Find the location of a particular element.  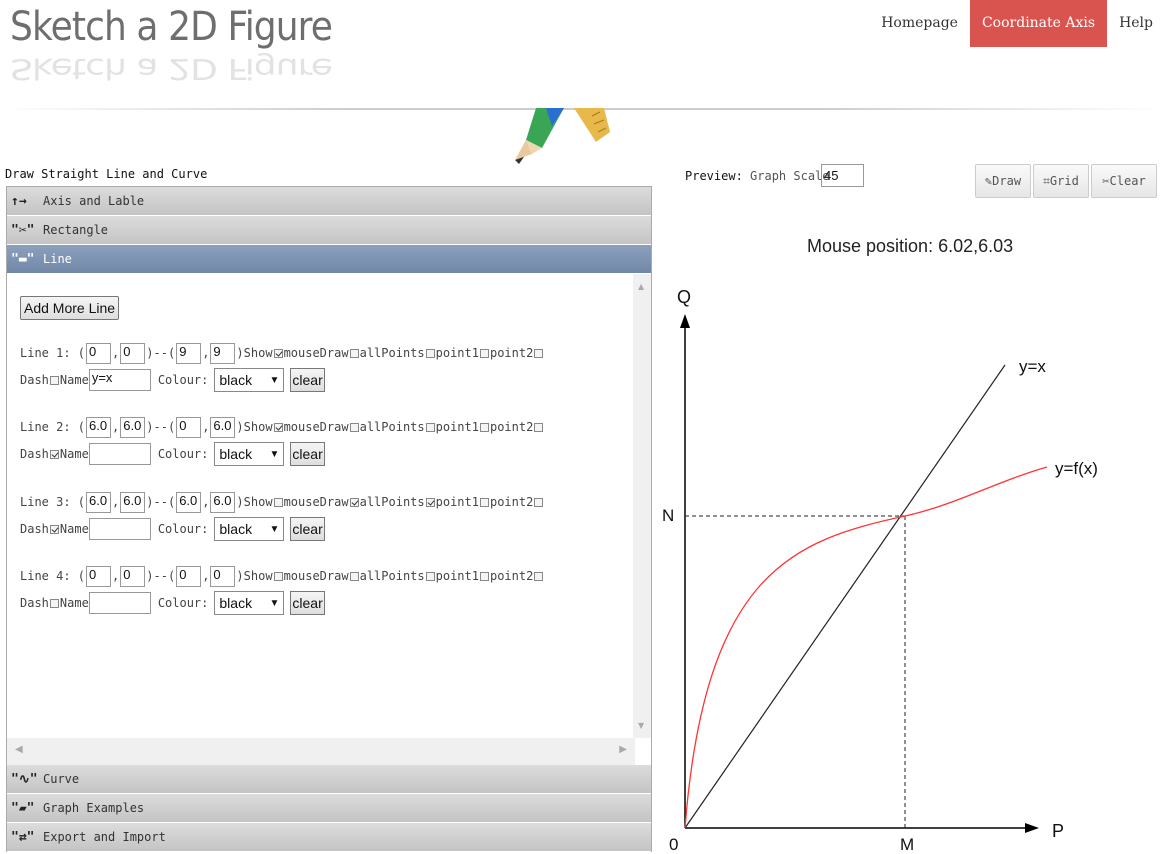

line-label: Line 2: is located at coordinates (45, 427).